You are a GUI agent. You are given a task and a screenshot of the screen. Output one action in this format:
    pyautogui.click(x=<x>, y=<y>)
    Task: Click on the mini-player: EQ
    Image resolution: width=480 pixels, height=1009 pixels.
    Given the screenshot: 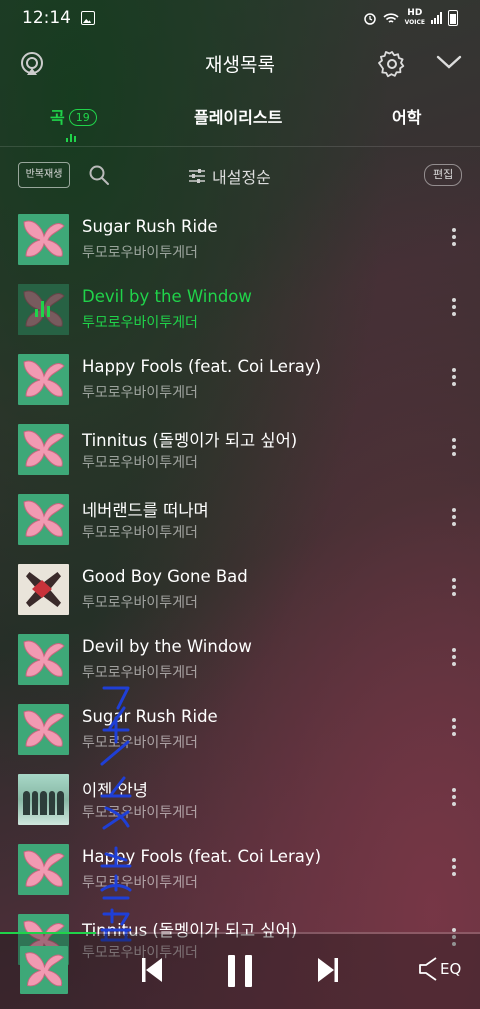 What is the action you would take?
    pyautogui.click(x=240, y=971)
    